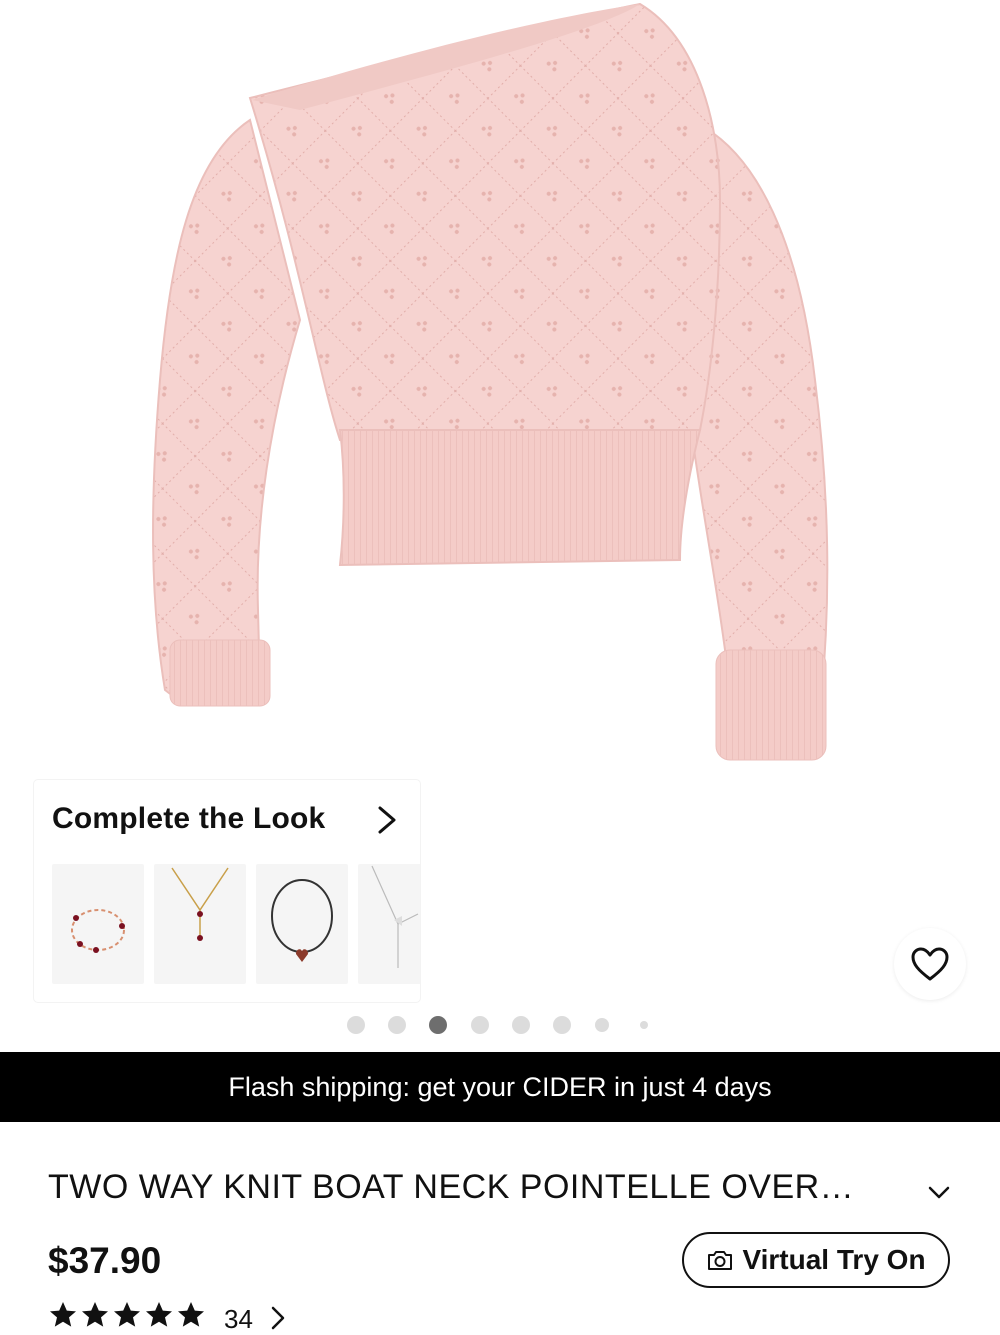 The width and height of the screenshot is (1000, 1335). What do you see at coordinates (939, 1193) in the screenshot?
I see `chevron-down-icon` at bounding box center [939, 1193].